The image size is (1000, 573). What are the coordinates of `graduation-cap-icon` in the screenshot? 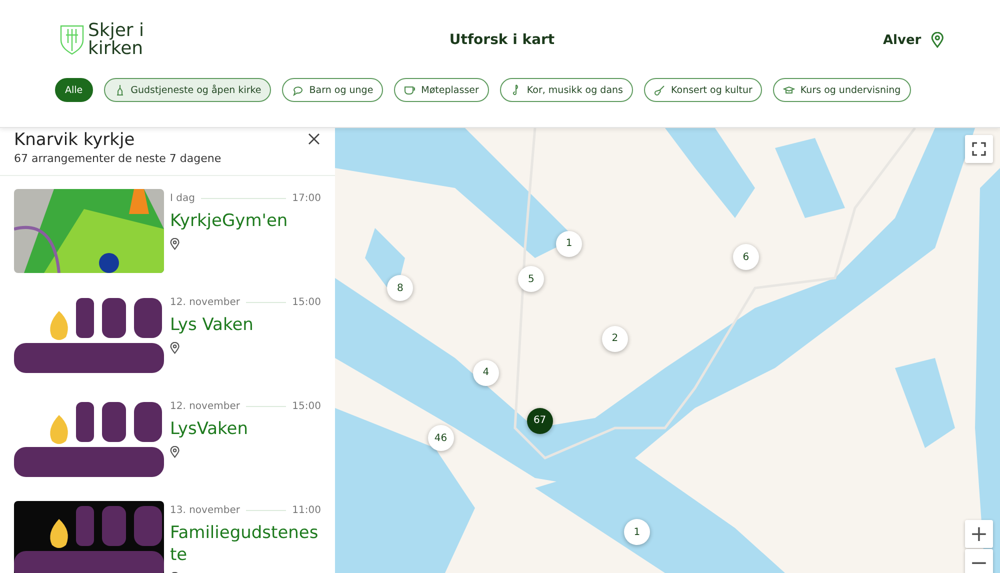 It's located at (789, 90).